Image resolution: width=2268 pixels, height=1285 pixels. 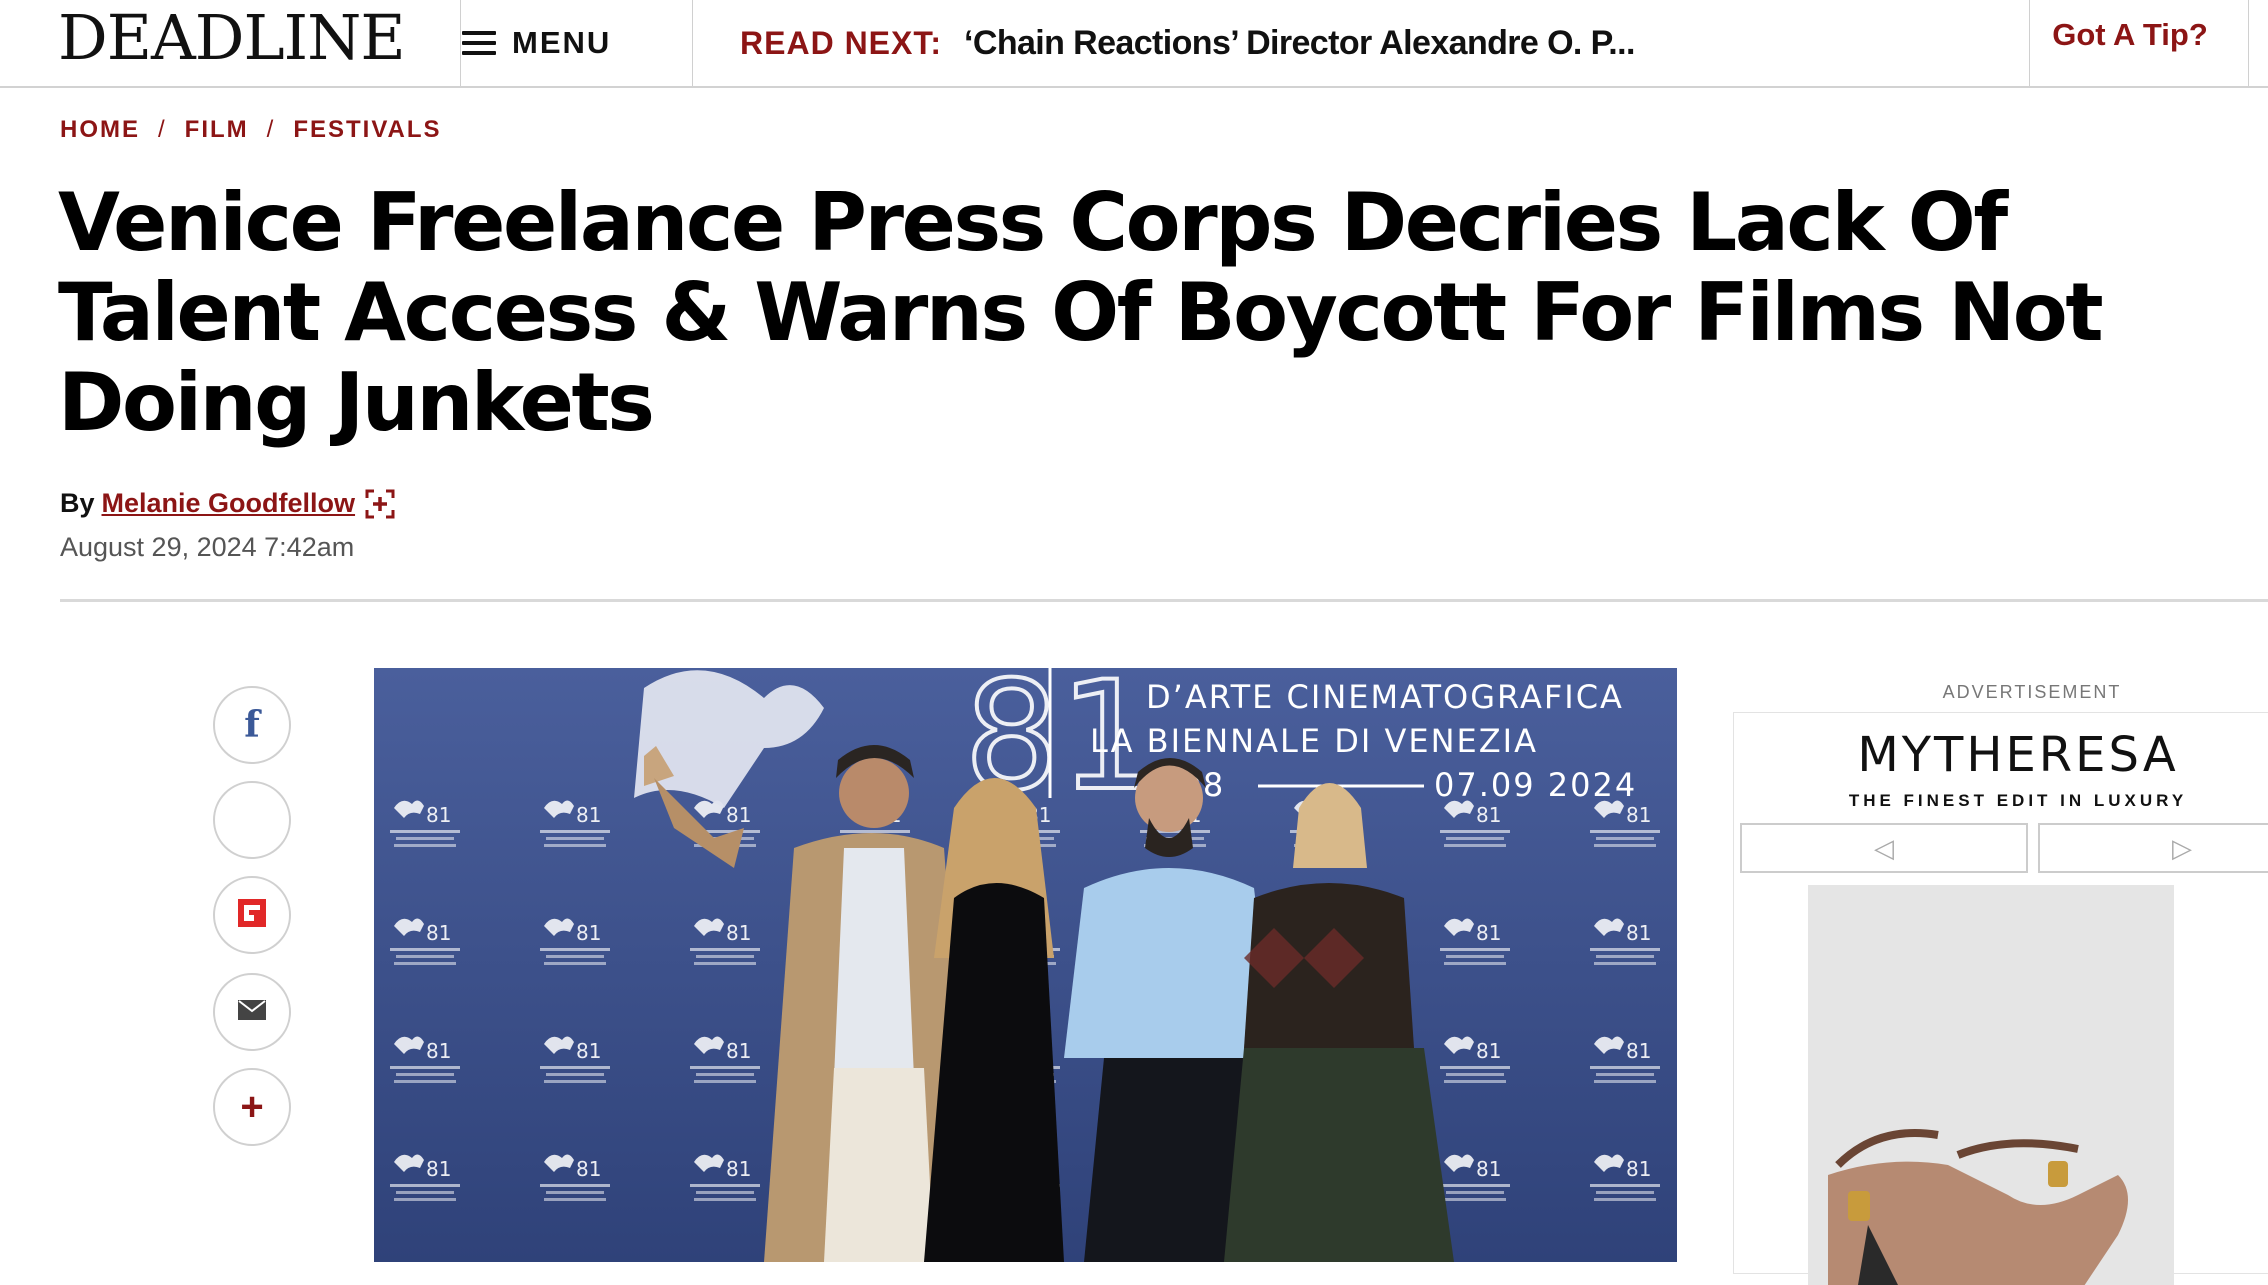 I want to click on menu-button: MENU, so click(x=577, y=43).